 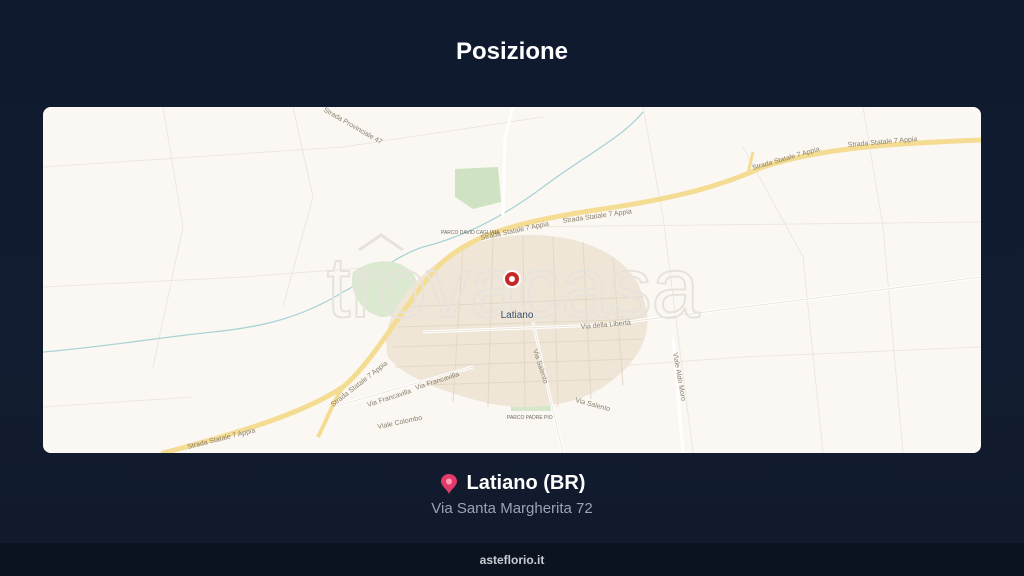 What do you see at coordinates (448, 483) in the screenshot?
I see `pin-icon` at bounding box center [448, 483].